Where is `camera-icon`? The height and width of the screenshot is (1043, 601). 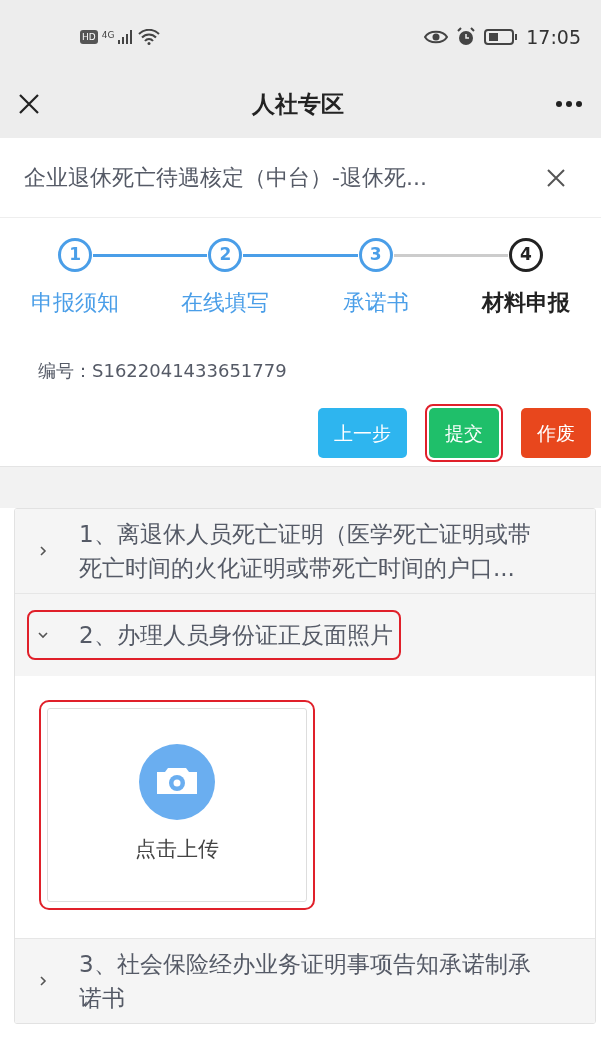
camera-icon is located at coordinates (177, 782).